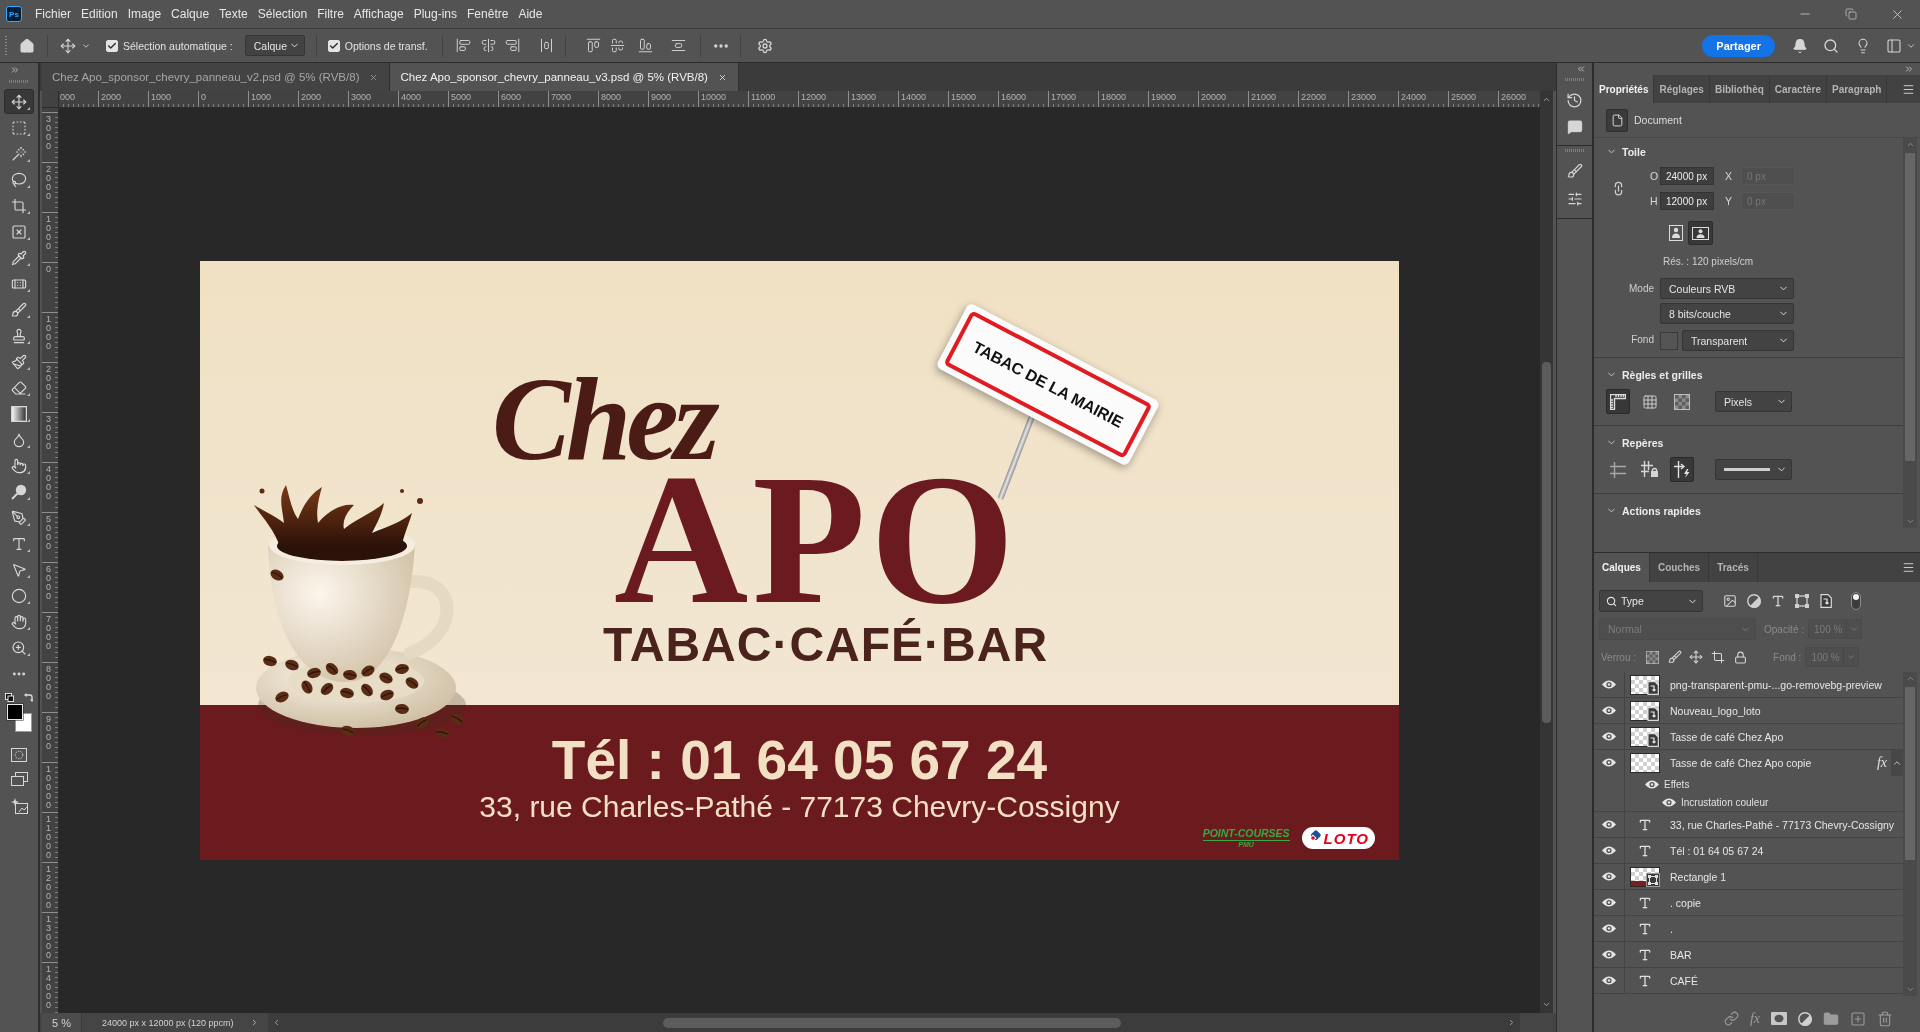 The height and width of the screenshot is (1032, 1920). I want to click on menu-item: Image, so click(144, 14).